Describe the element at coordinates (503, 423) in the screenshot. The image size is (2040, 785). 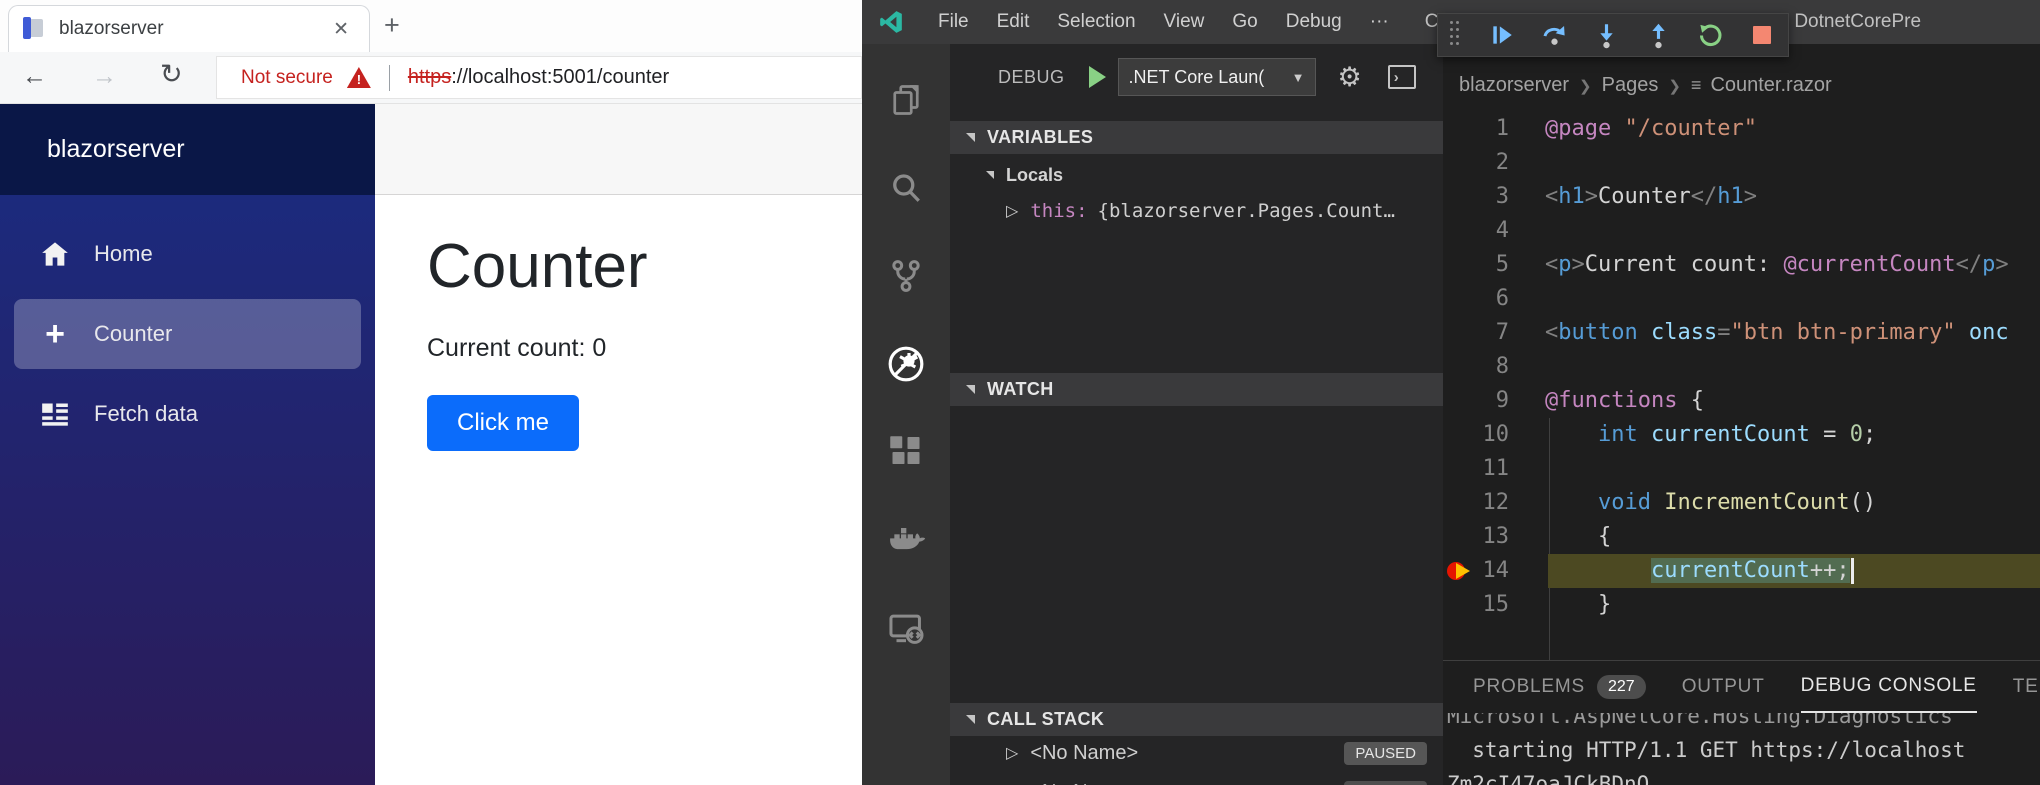
I see `click-me-button: Click me` at that location.